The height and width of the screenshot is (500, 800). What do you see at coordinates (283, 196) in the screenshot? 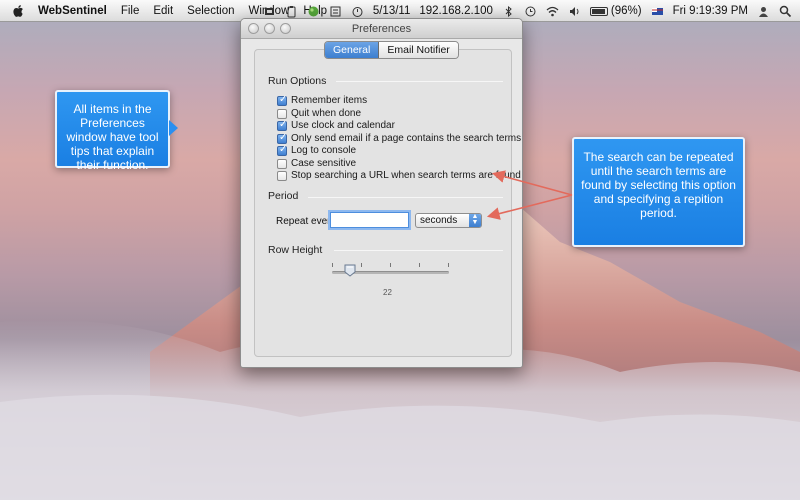
I see `period-heading: Period` at bounding box center [283, 196].